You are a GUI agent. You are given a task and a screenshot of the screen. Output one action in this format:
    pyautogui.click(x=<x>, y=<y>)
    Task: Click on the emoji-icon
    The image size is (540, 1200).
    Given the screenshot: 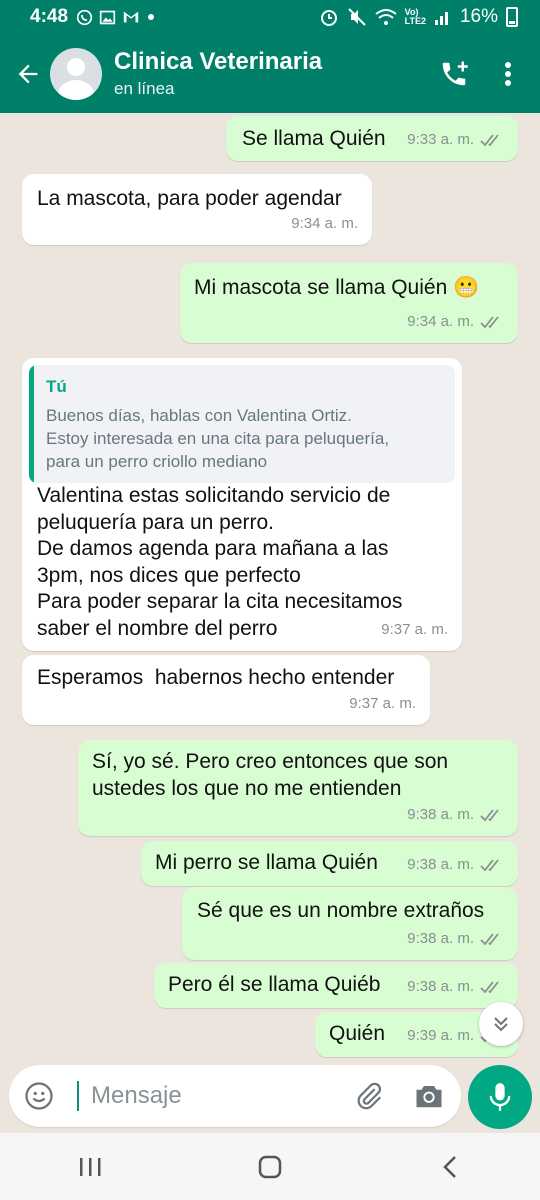 What is the action you would take?
    pyautogui.click(x=39, y=1096)
    